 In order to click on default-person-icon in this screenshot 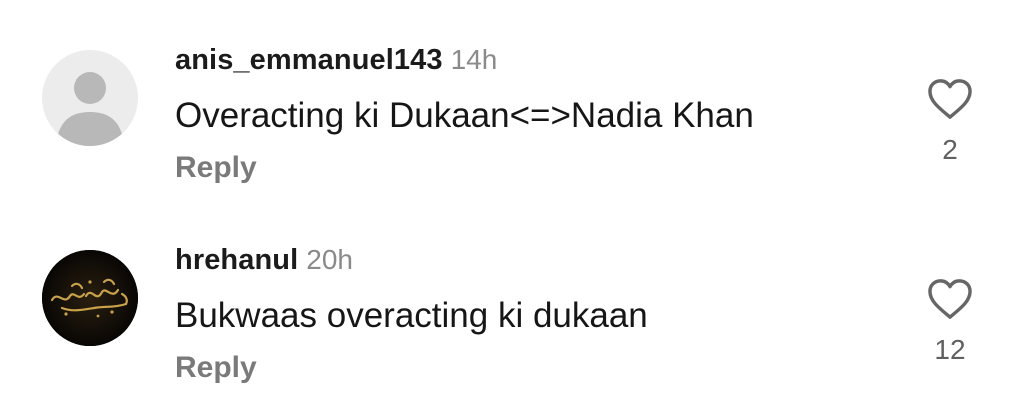, I will do `click(90, 109)`.